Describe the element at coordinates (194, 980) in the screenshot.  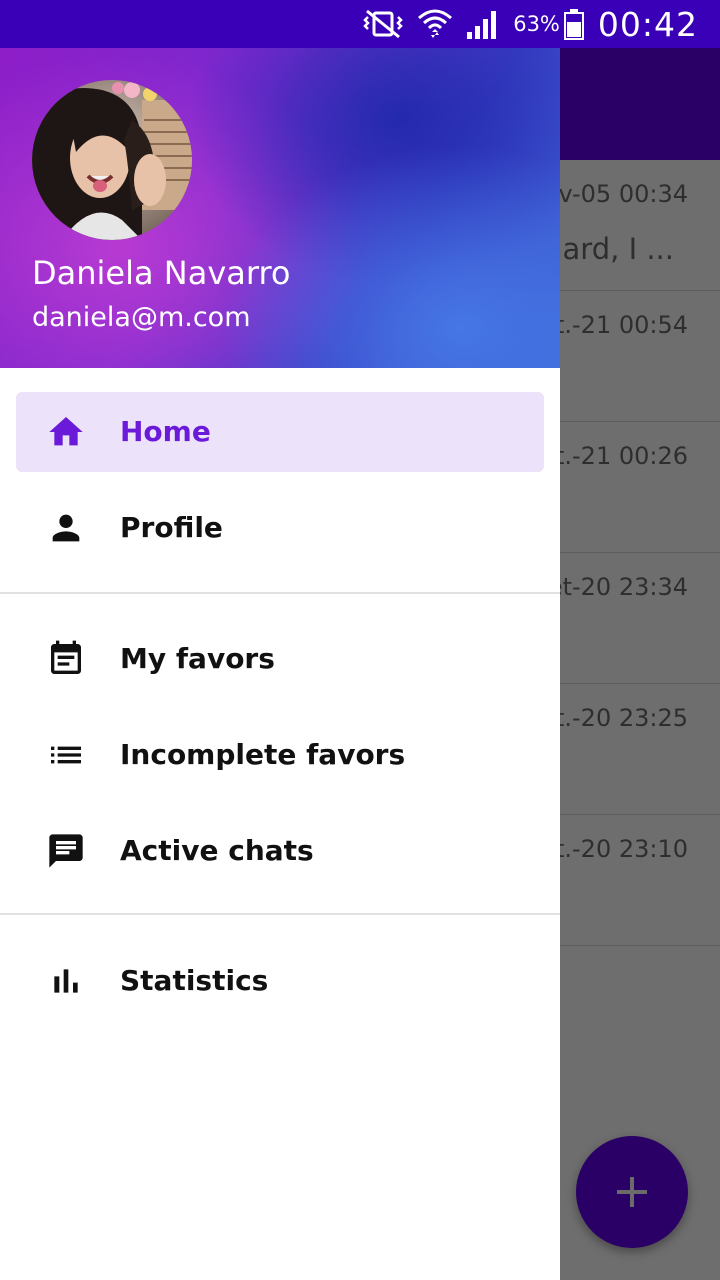
I see `menu-item-label: Statistics` at that location.